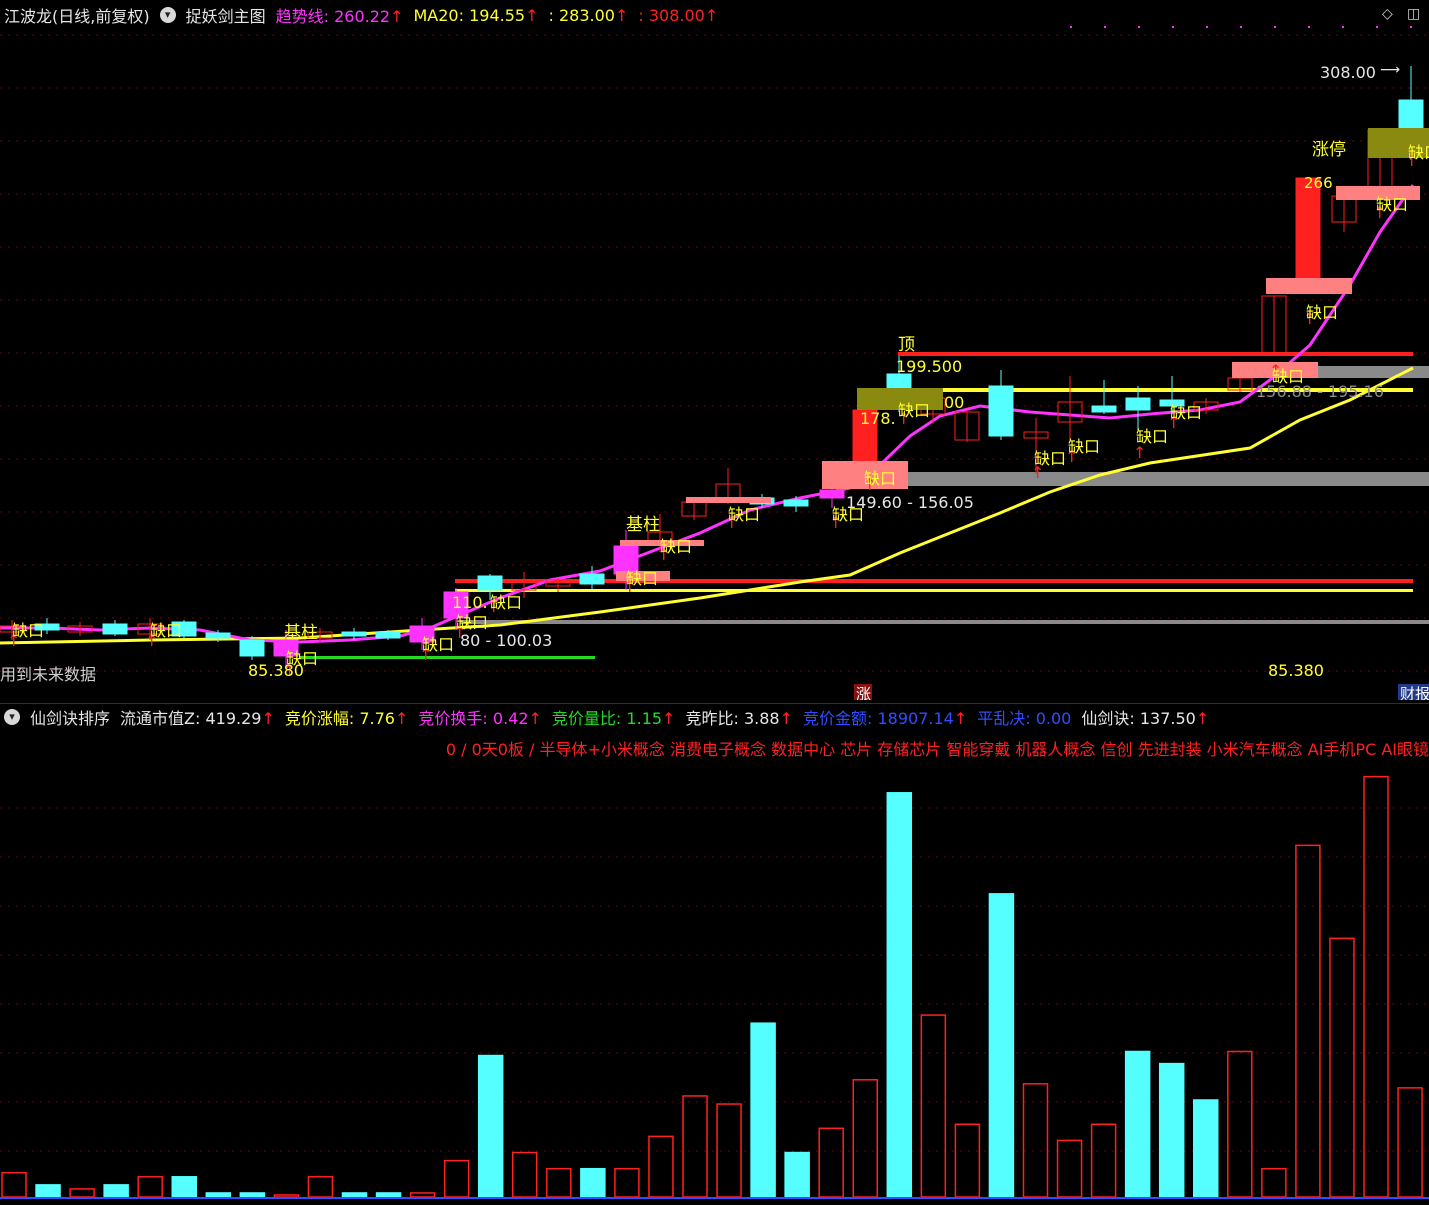 The image size is (1429, 1205). I want to click on bid-turnover-value: 0.42, so click(510, 718).